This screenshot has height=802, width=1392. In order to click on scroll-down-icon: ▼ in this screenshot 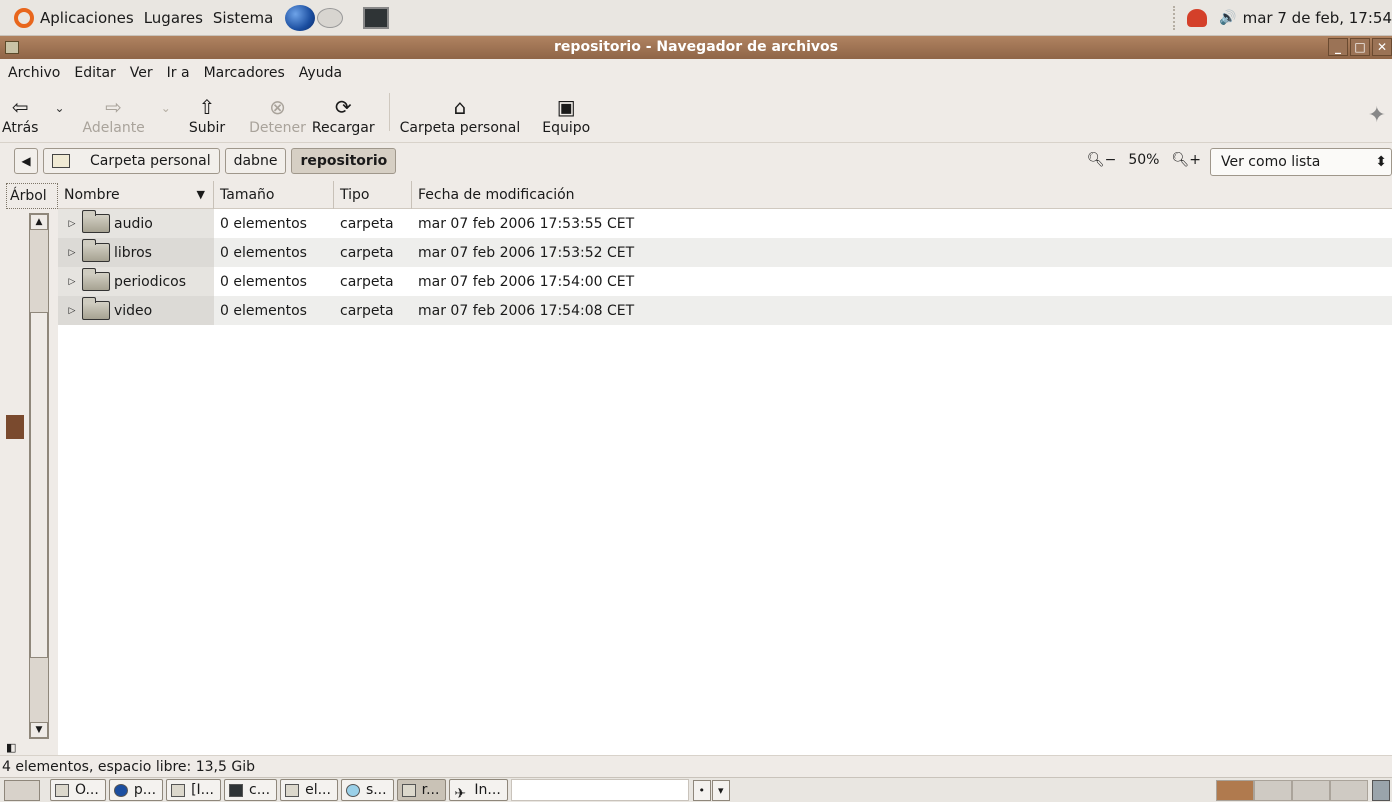, I will do `click(39, 730)`.